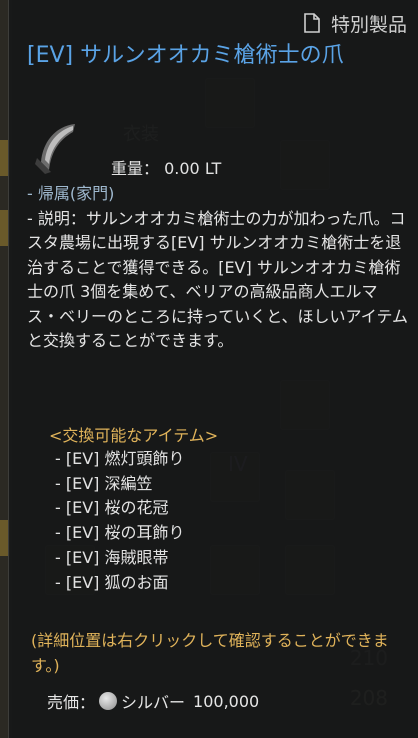 The image size is (418, 738). What do you see at coordinates (193, 168) in the screenshot?
I see `weight-value: 0.00 LT` at bounding box center [193, 168].